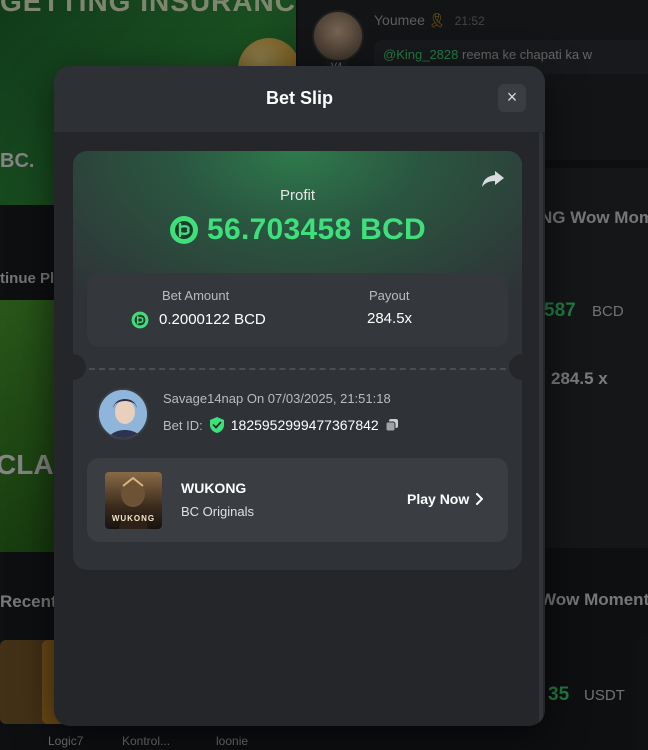  Describe the element at coordinates (277, 398) in the screenshot. I see `bettor-and-time: Savage14nap On 07/03/2025, 21:51:18` at that location.